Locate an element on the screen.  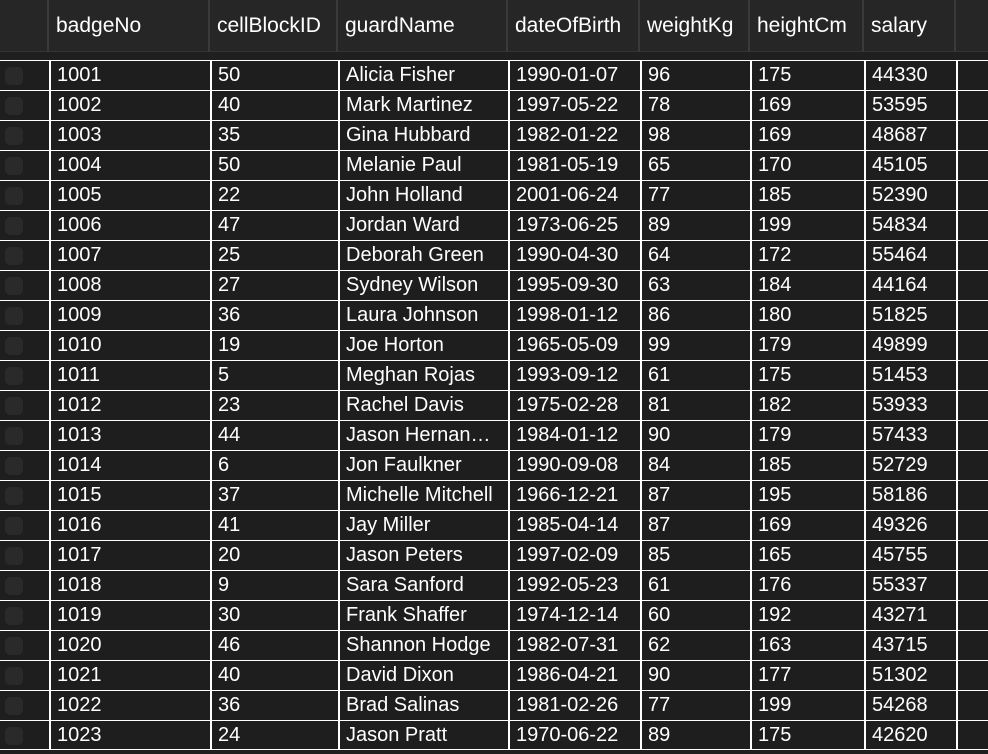
table-row: 1002 40 Mark Martinez 1997-05-22 78 169 53595 is located at coordinates (494, 105).